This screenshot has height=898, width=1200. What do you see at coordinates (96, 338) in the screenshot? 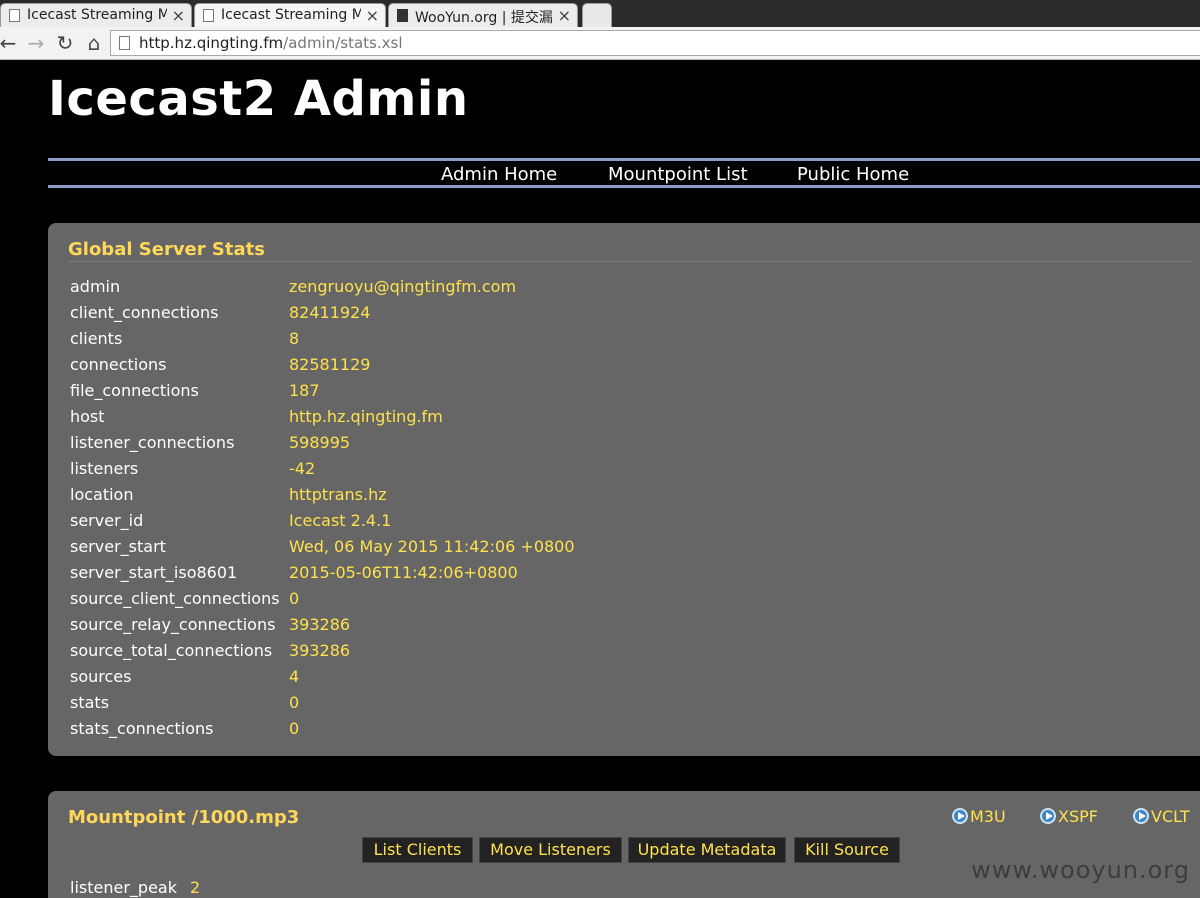
I see `stat-key: clients` at bounding box center [96, 338].